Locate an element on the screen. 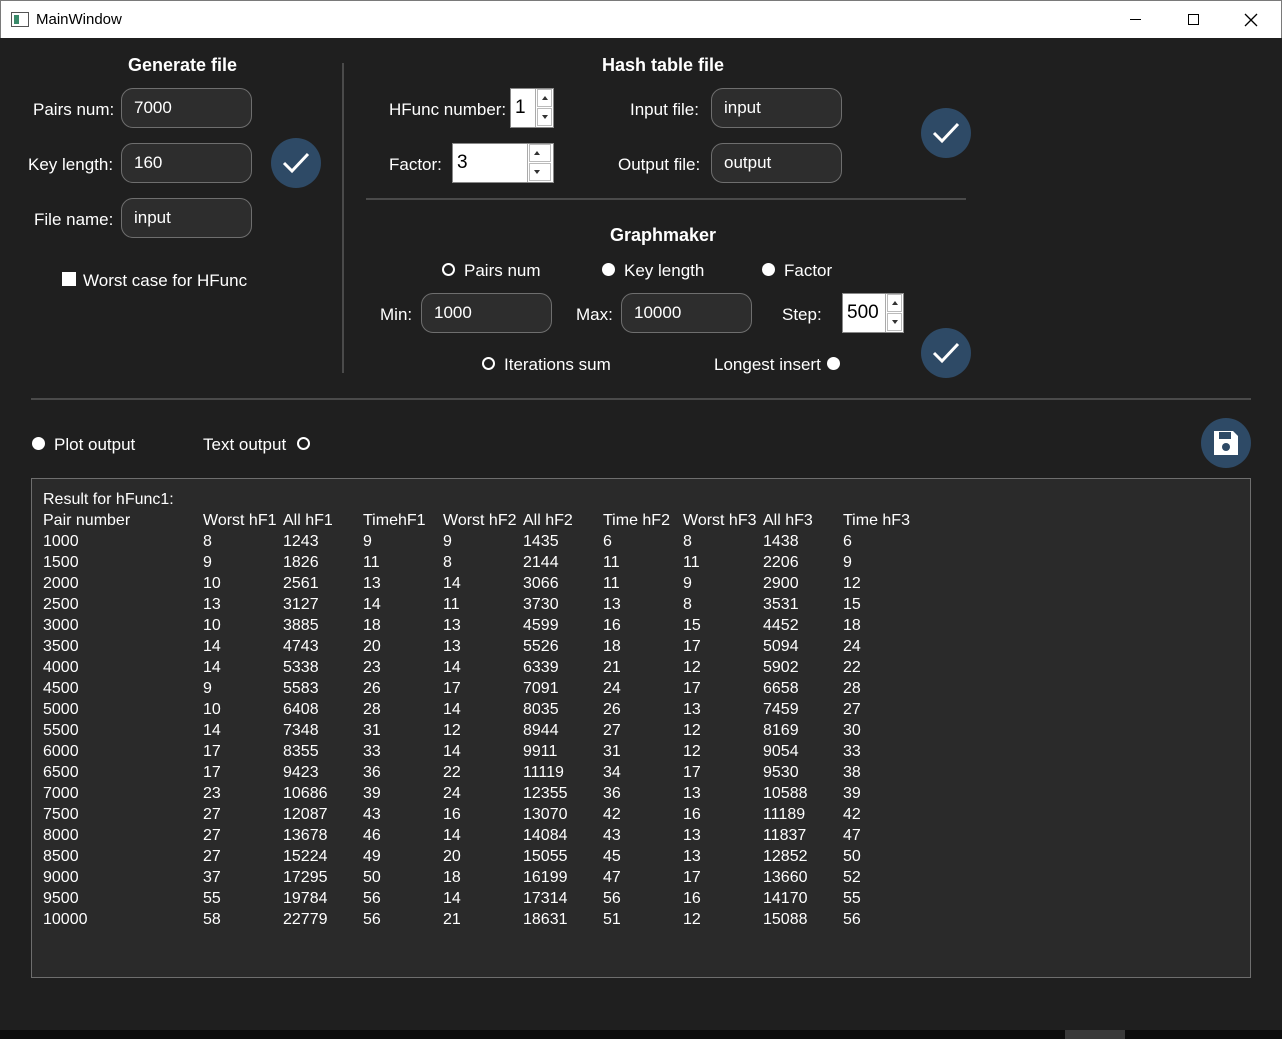 The height and width of the screenshot is (1039, 1282). worst-case-checkbox is located at coordinates (69, 279).